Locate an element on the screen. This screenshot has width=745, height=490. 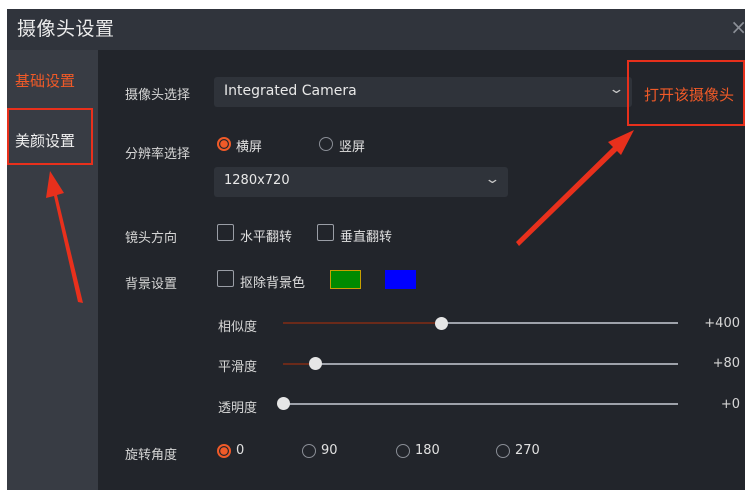
rotation-radio-180-label: 180 is located at coordinates (427, 450).